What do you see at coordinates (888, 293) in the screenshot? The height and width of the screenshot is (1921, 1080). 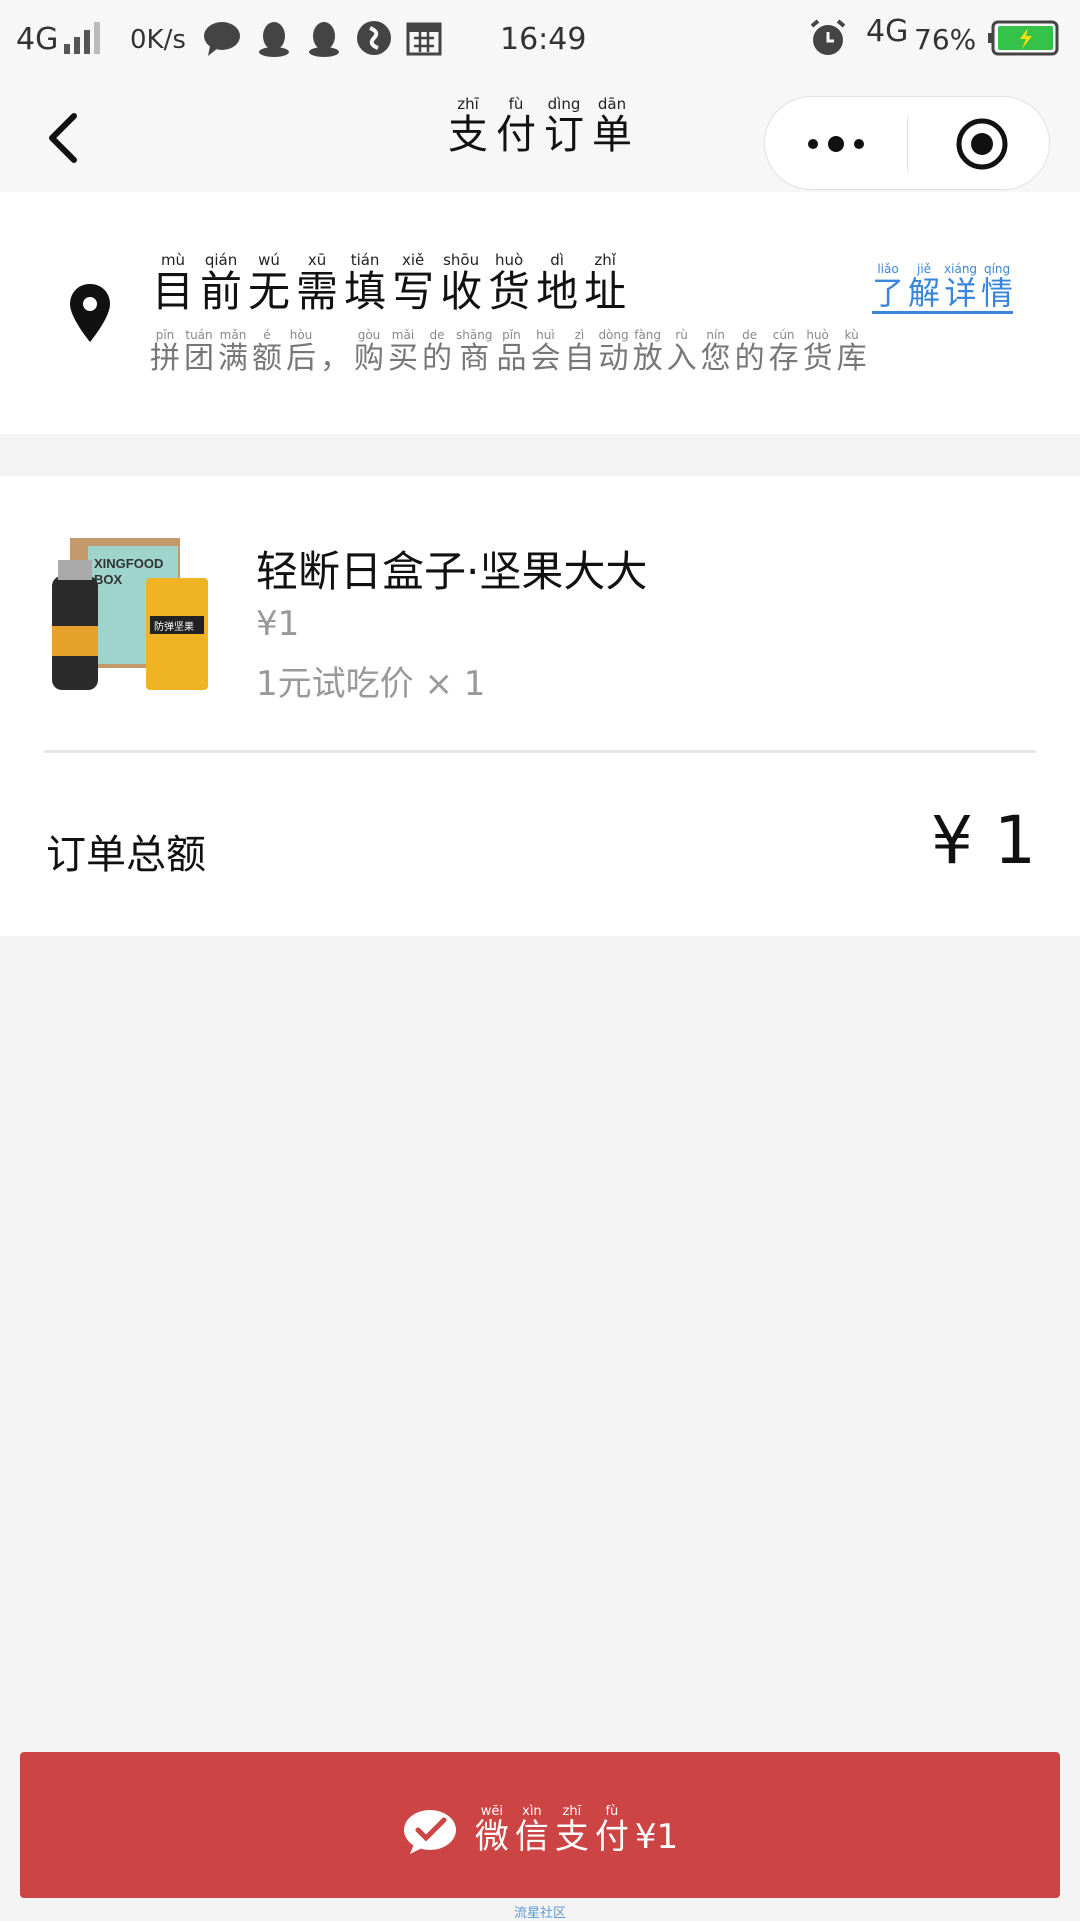 I see `hanzi: 了` at bounding box center [888, 293].